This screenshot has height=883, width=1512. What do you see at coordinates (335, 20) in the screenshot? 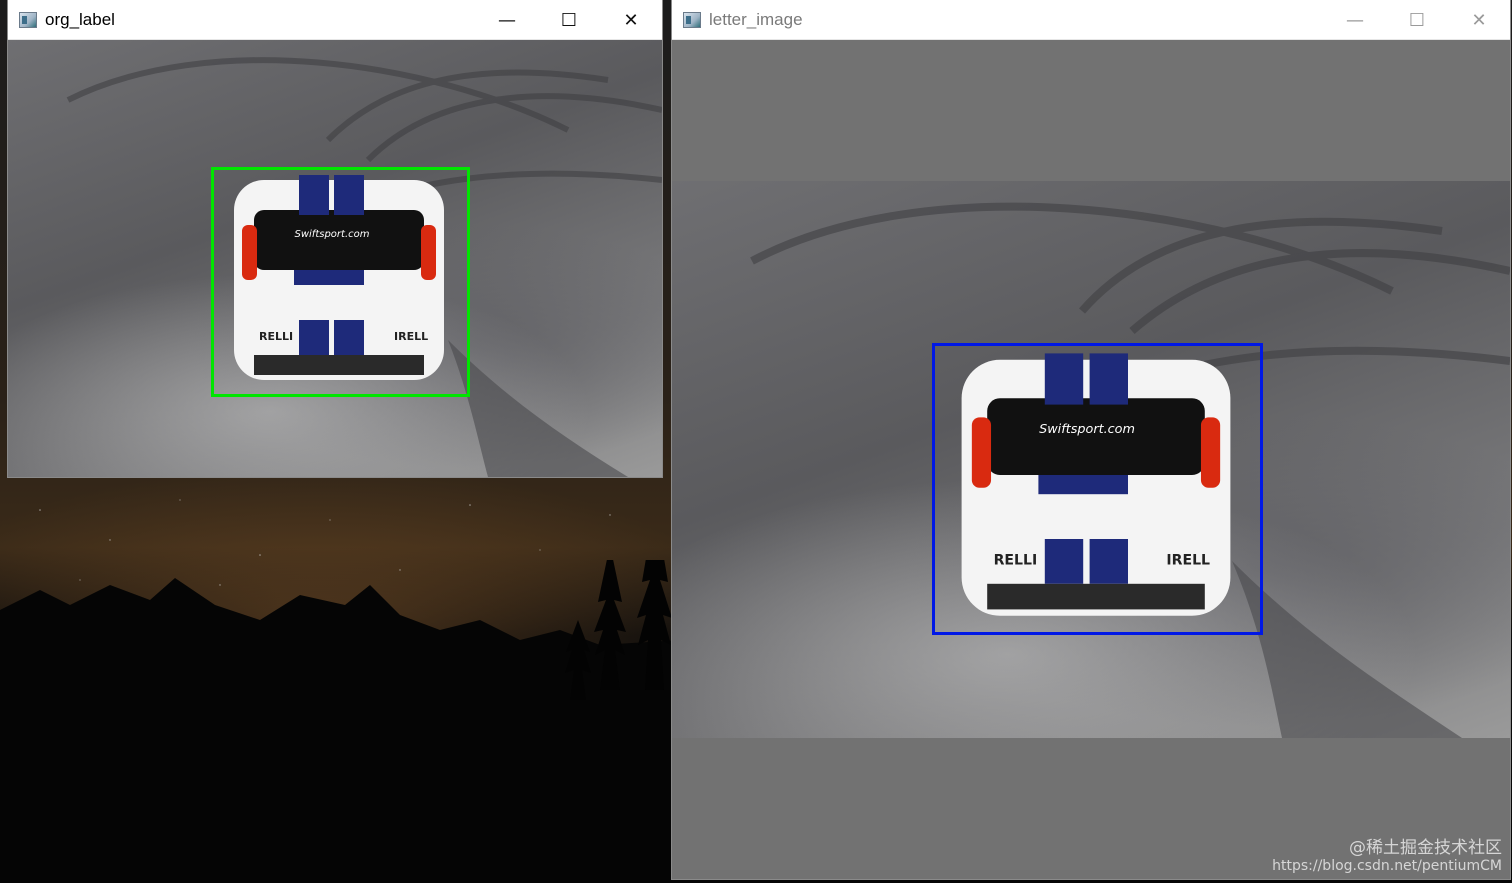
I see `window-titlebar: org_label — ☐ ✕` at bounding box center [335, 20].